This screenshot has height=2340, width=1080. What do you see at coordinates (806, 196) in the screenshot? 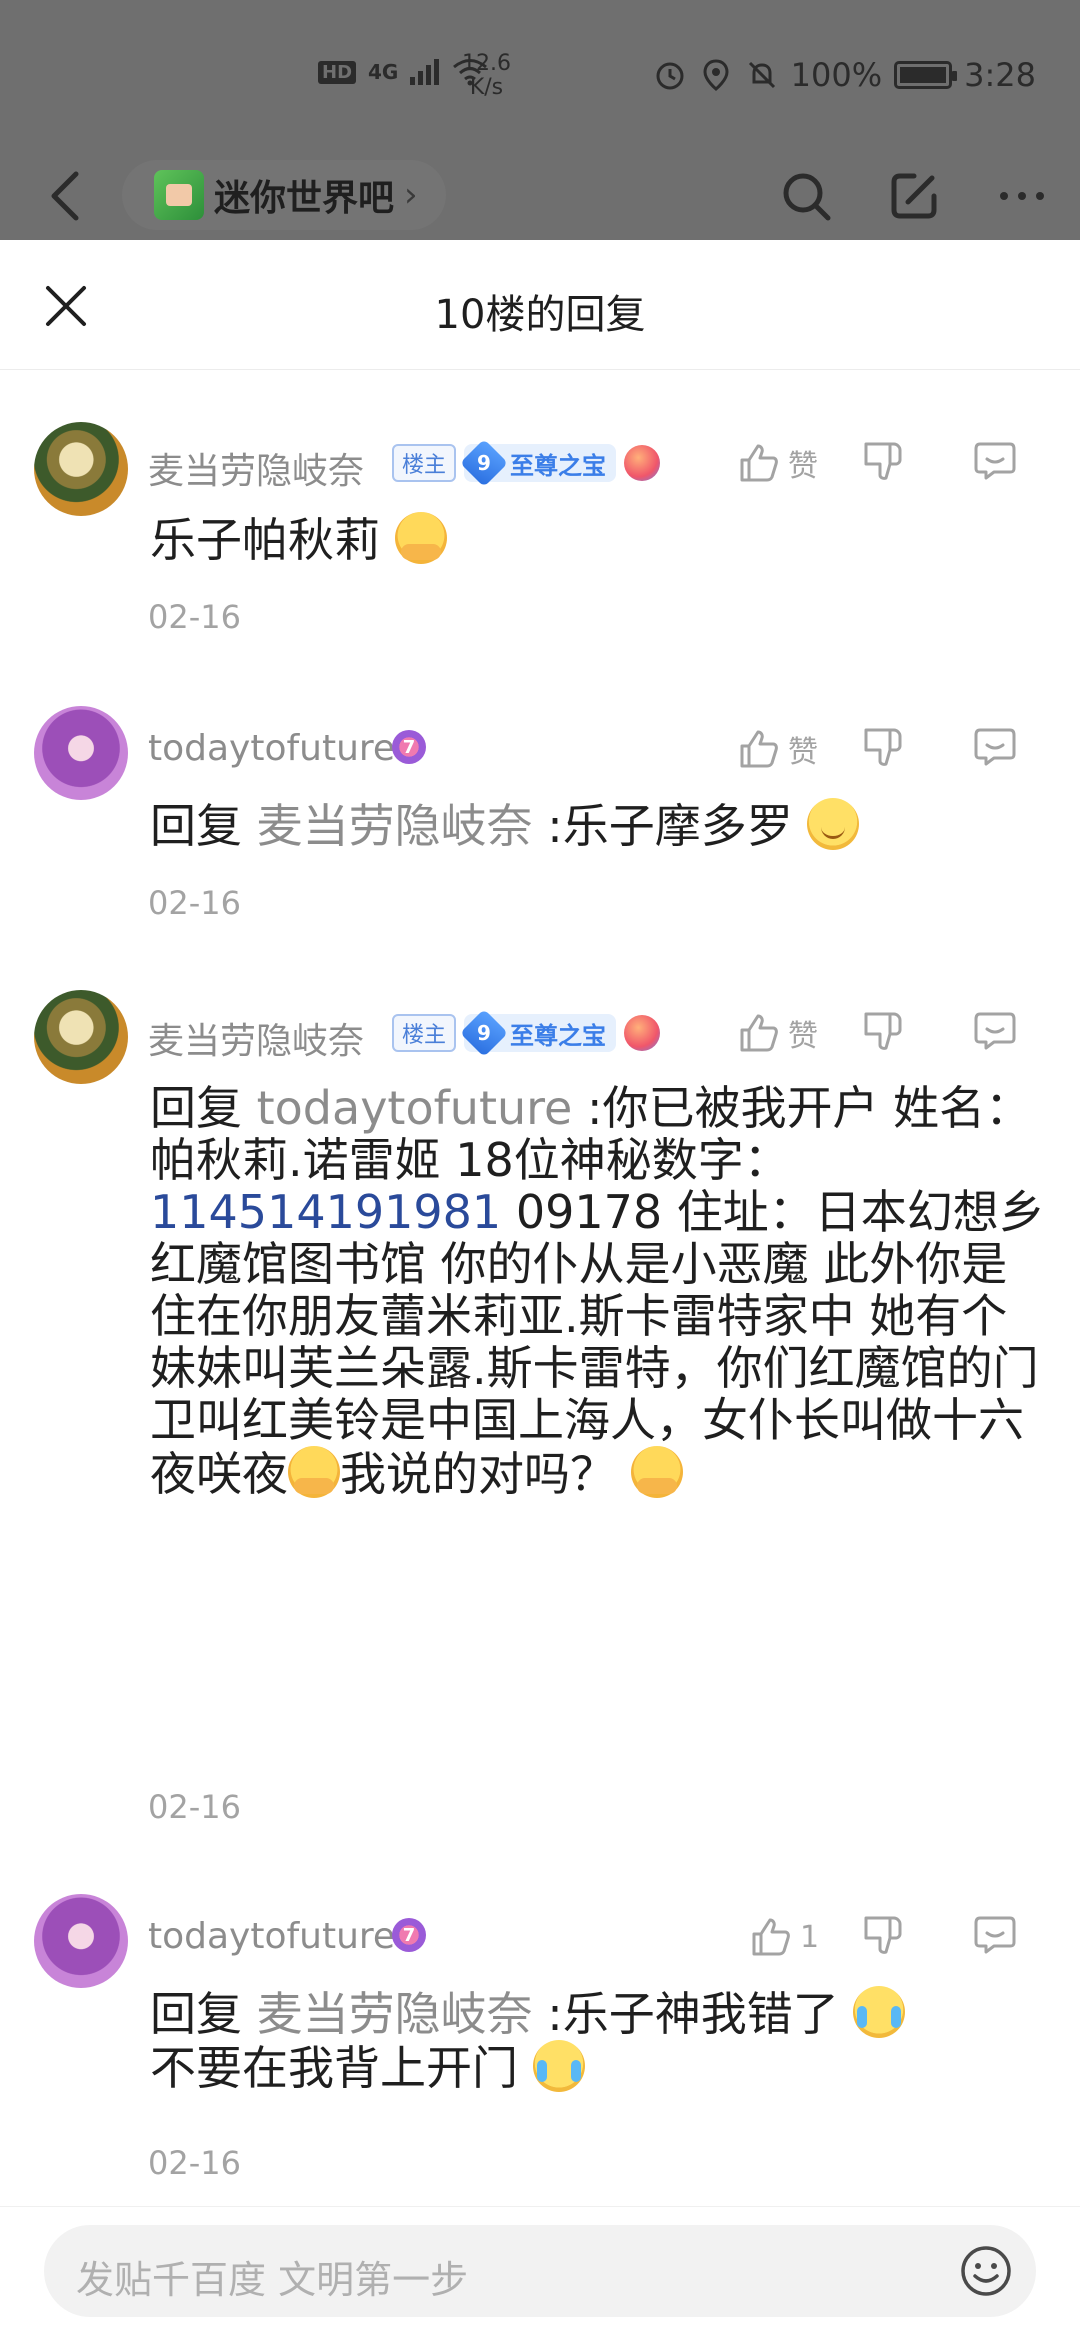
I see `search-icon` at bounding box center [806, 196].